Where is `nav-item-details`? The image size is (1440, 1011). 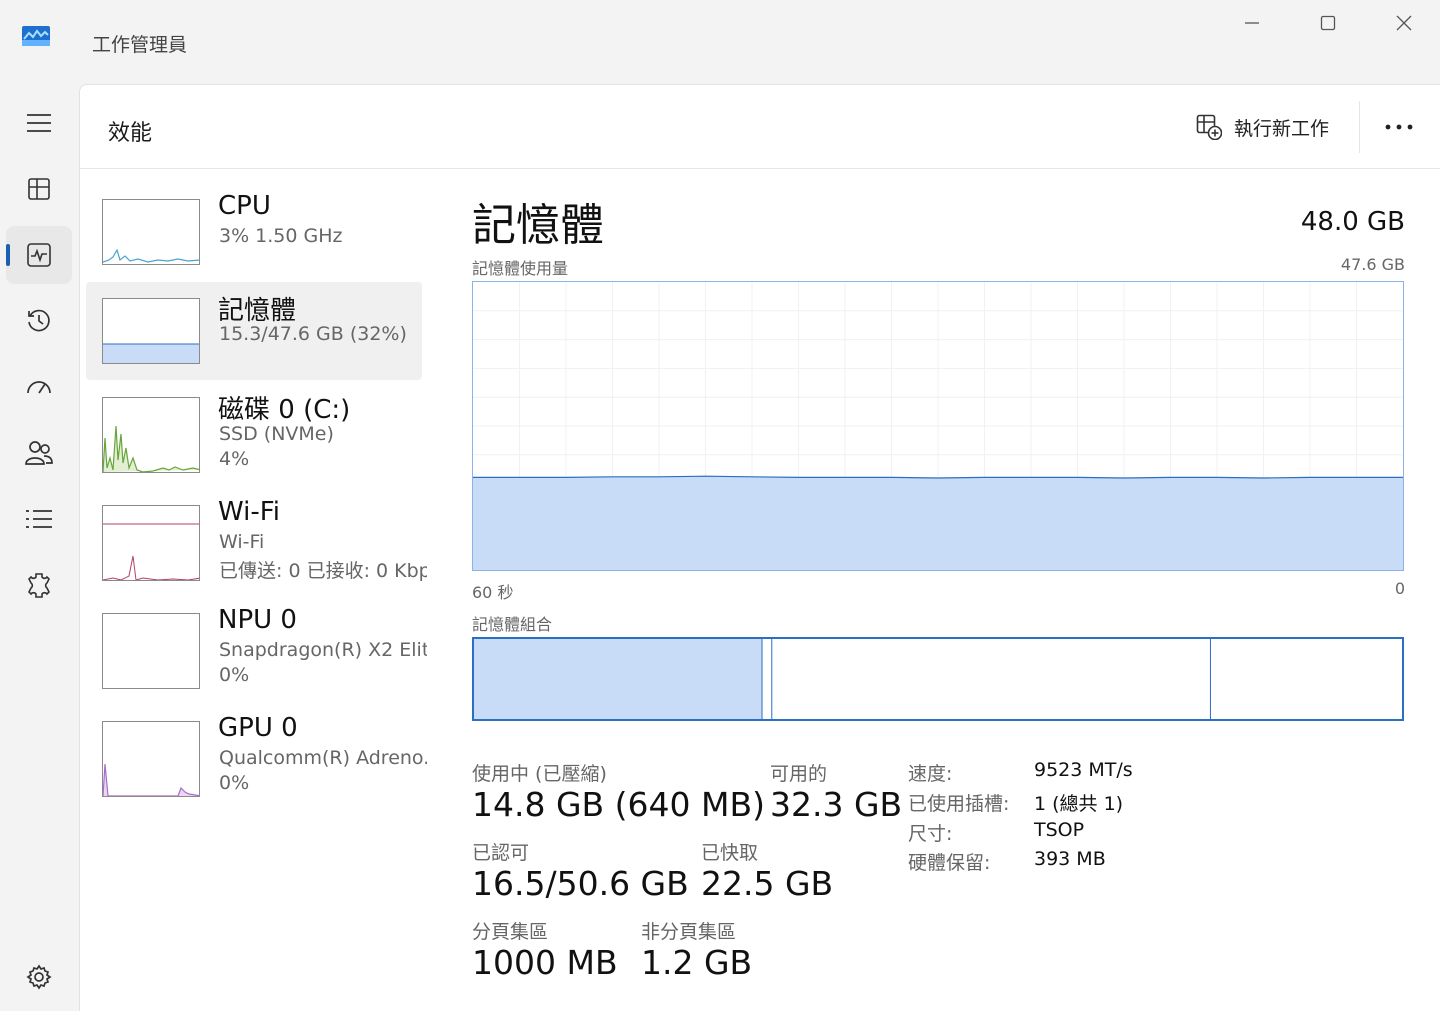 nav-item-details is located at coordinates (39, 519).